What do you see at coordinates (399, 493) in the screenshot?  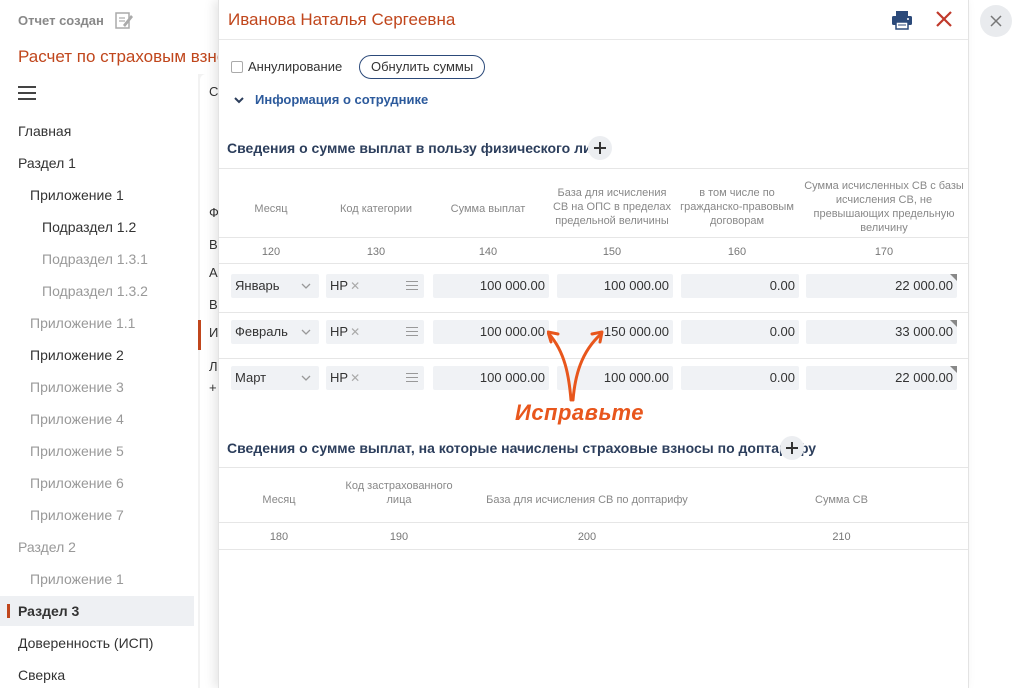 I see `col-header-person-code: Код застрахованного лица` at bounding box center [399, 493].